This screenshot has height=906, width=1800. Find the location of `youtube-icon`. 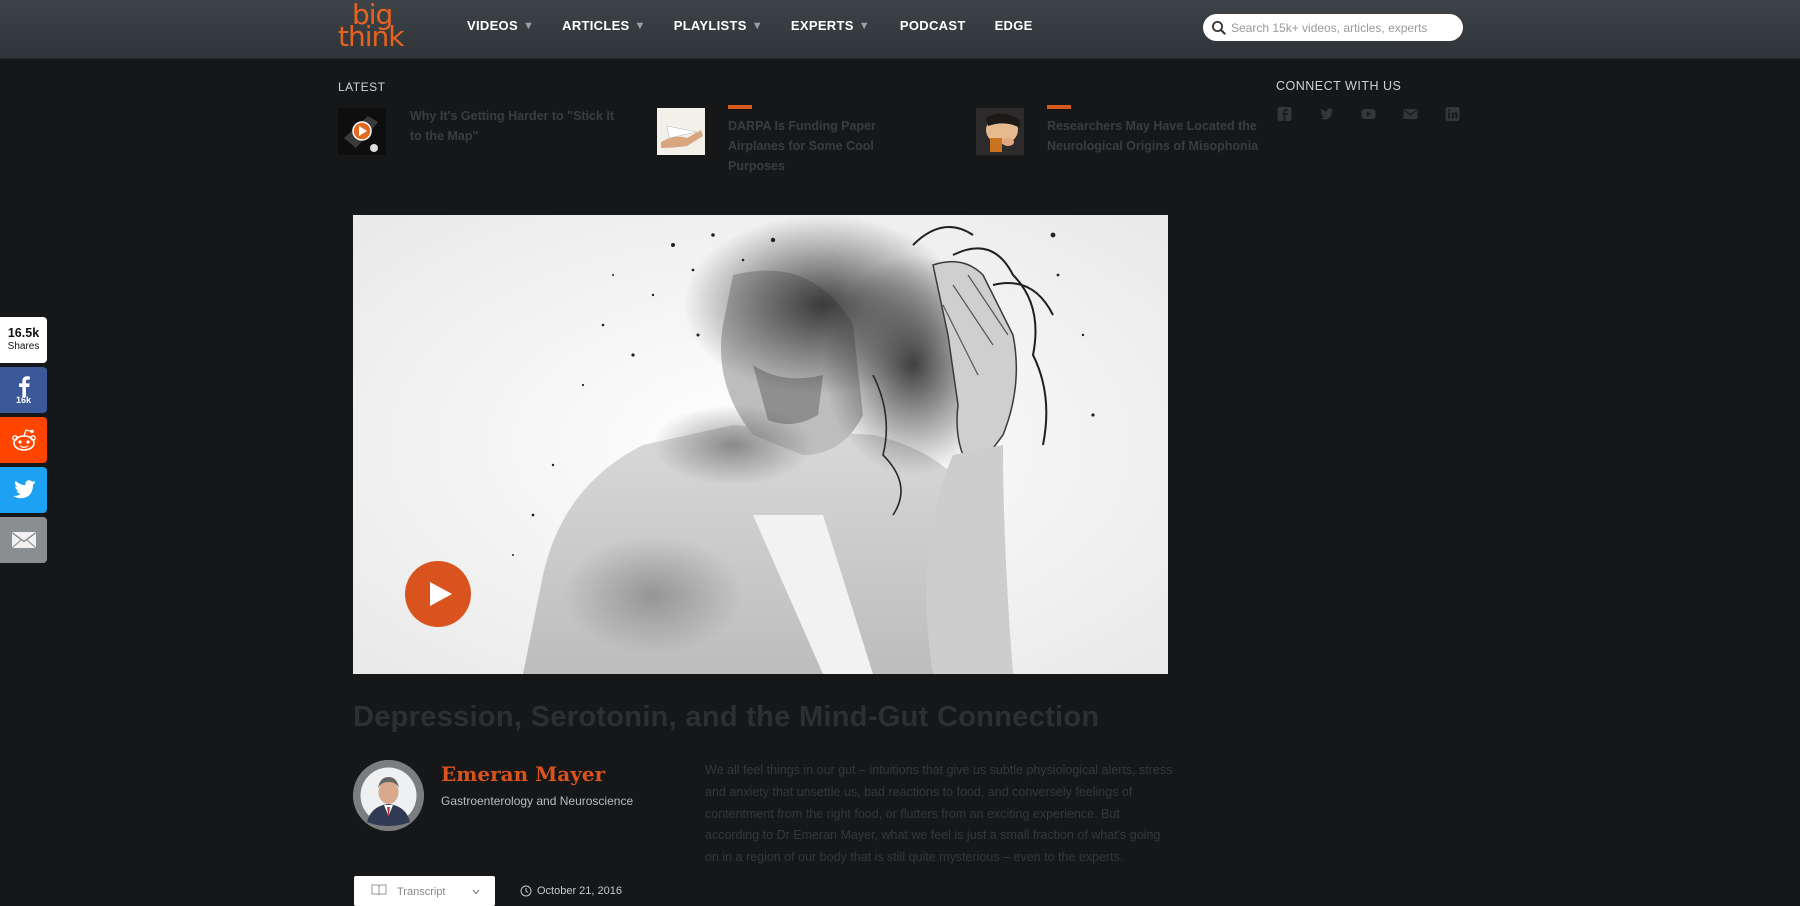

youtube-icon is located at coordinates (1368, 114).